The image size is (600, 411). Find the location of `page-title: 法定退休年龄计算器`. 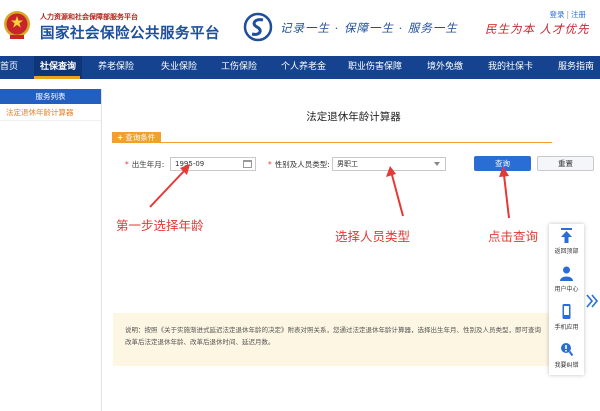

page-title: 法定退休年龄计算器 is located at coordinates (353, 117).